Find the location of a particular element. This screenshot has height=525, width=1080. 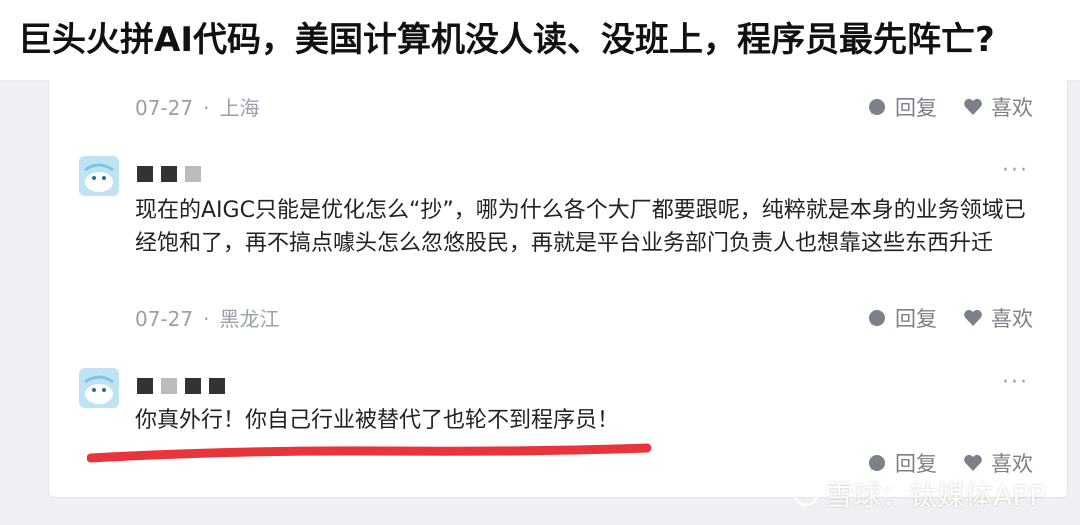

snowball-logo-icon is located at coordinates (806, 494).